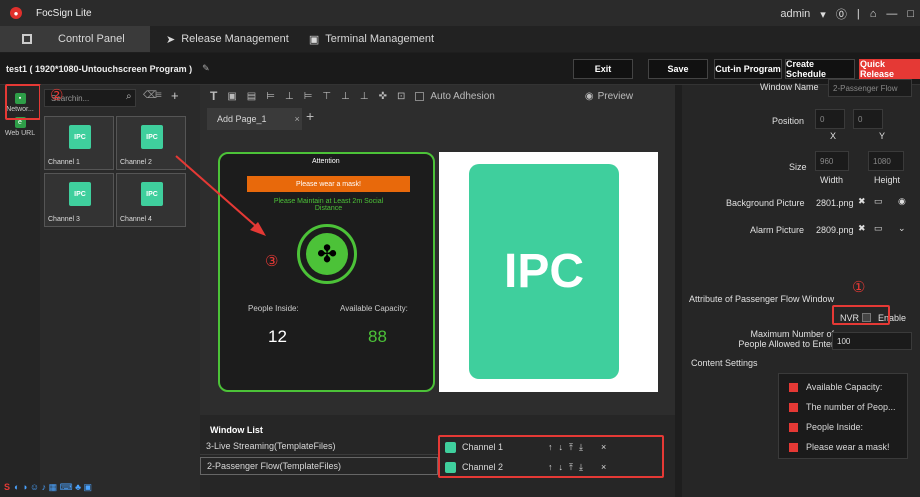 Image resolution: width=920 pixels, height=497 pixels. Describe the element at coordinates (902, 201) in the screenshot. I see `view-icon: ◉` at that location.